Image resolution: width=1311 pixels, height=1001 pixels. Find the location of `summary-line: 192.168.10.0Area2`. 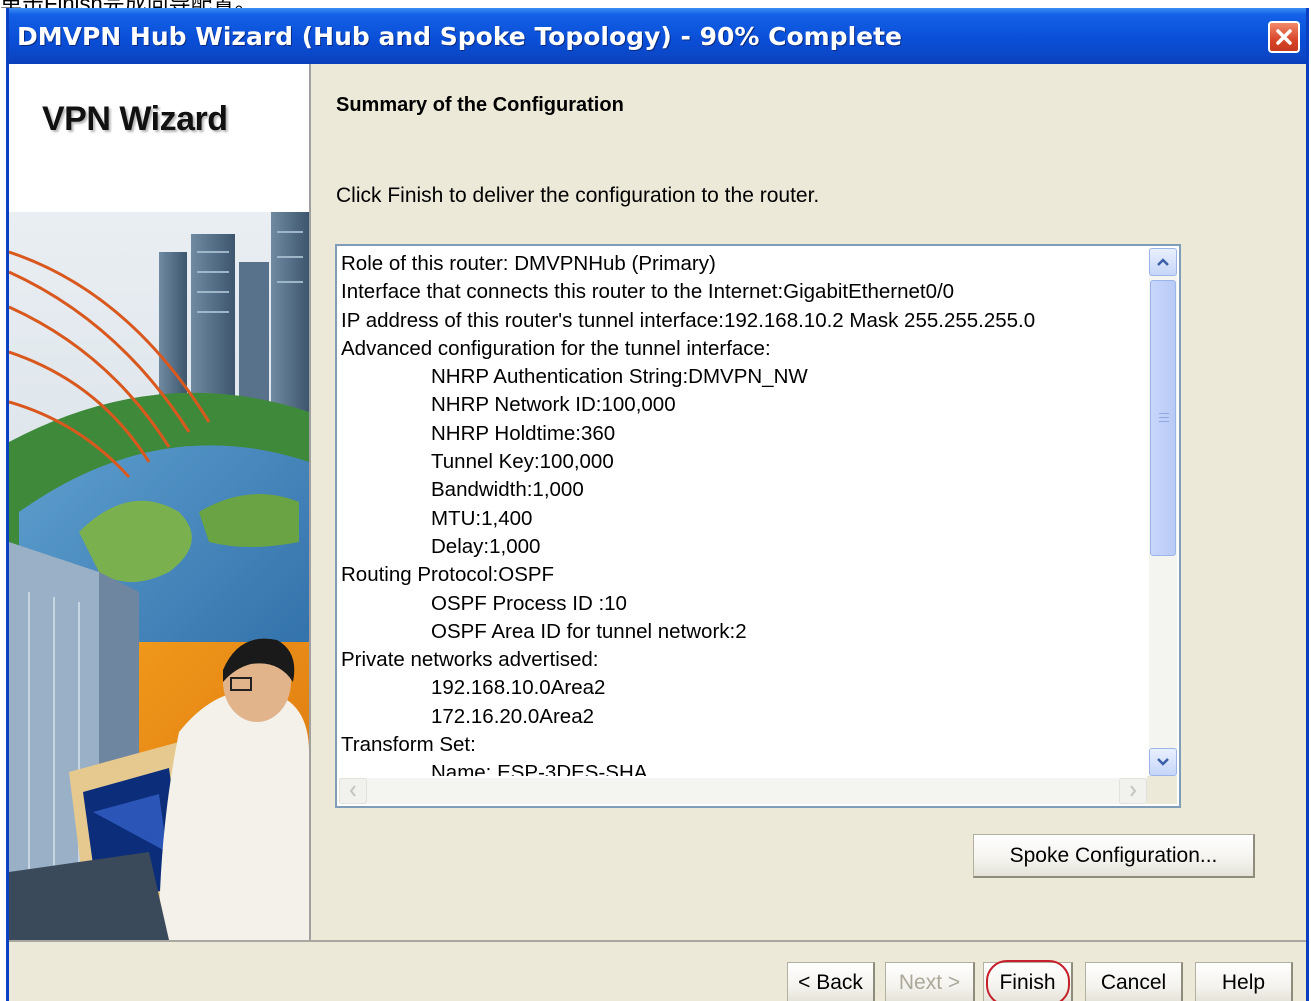

summary-line: 192.168.10.0Area2 is located at coordinates (518, 688).